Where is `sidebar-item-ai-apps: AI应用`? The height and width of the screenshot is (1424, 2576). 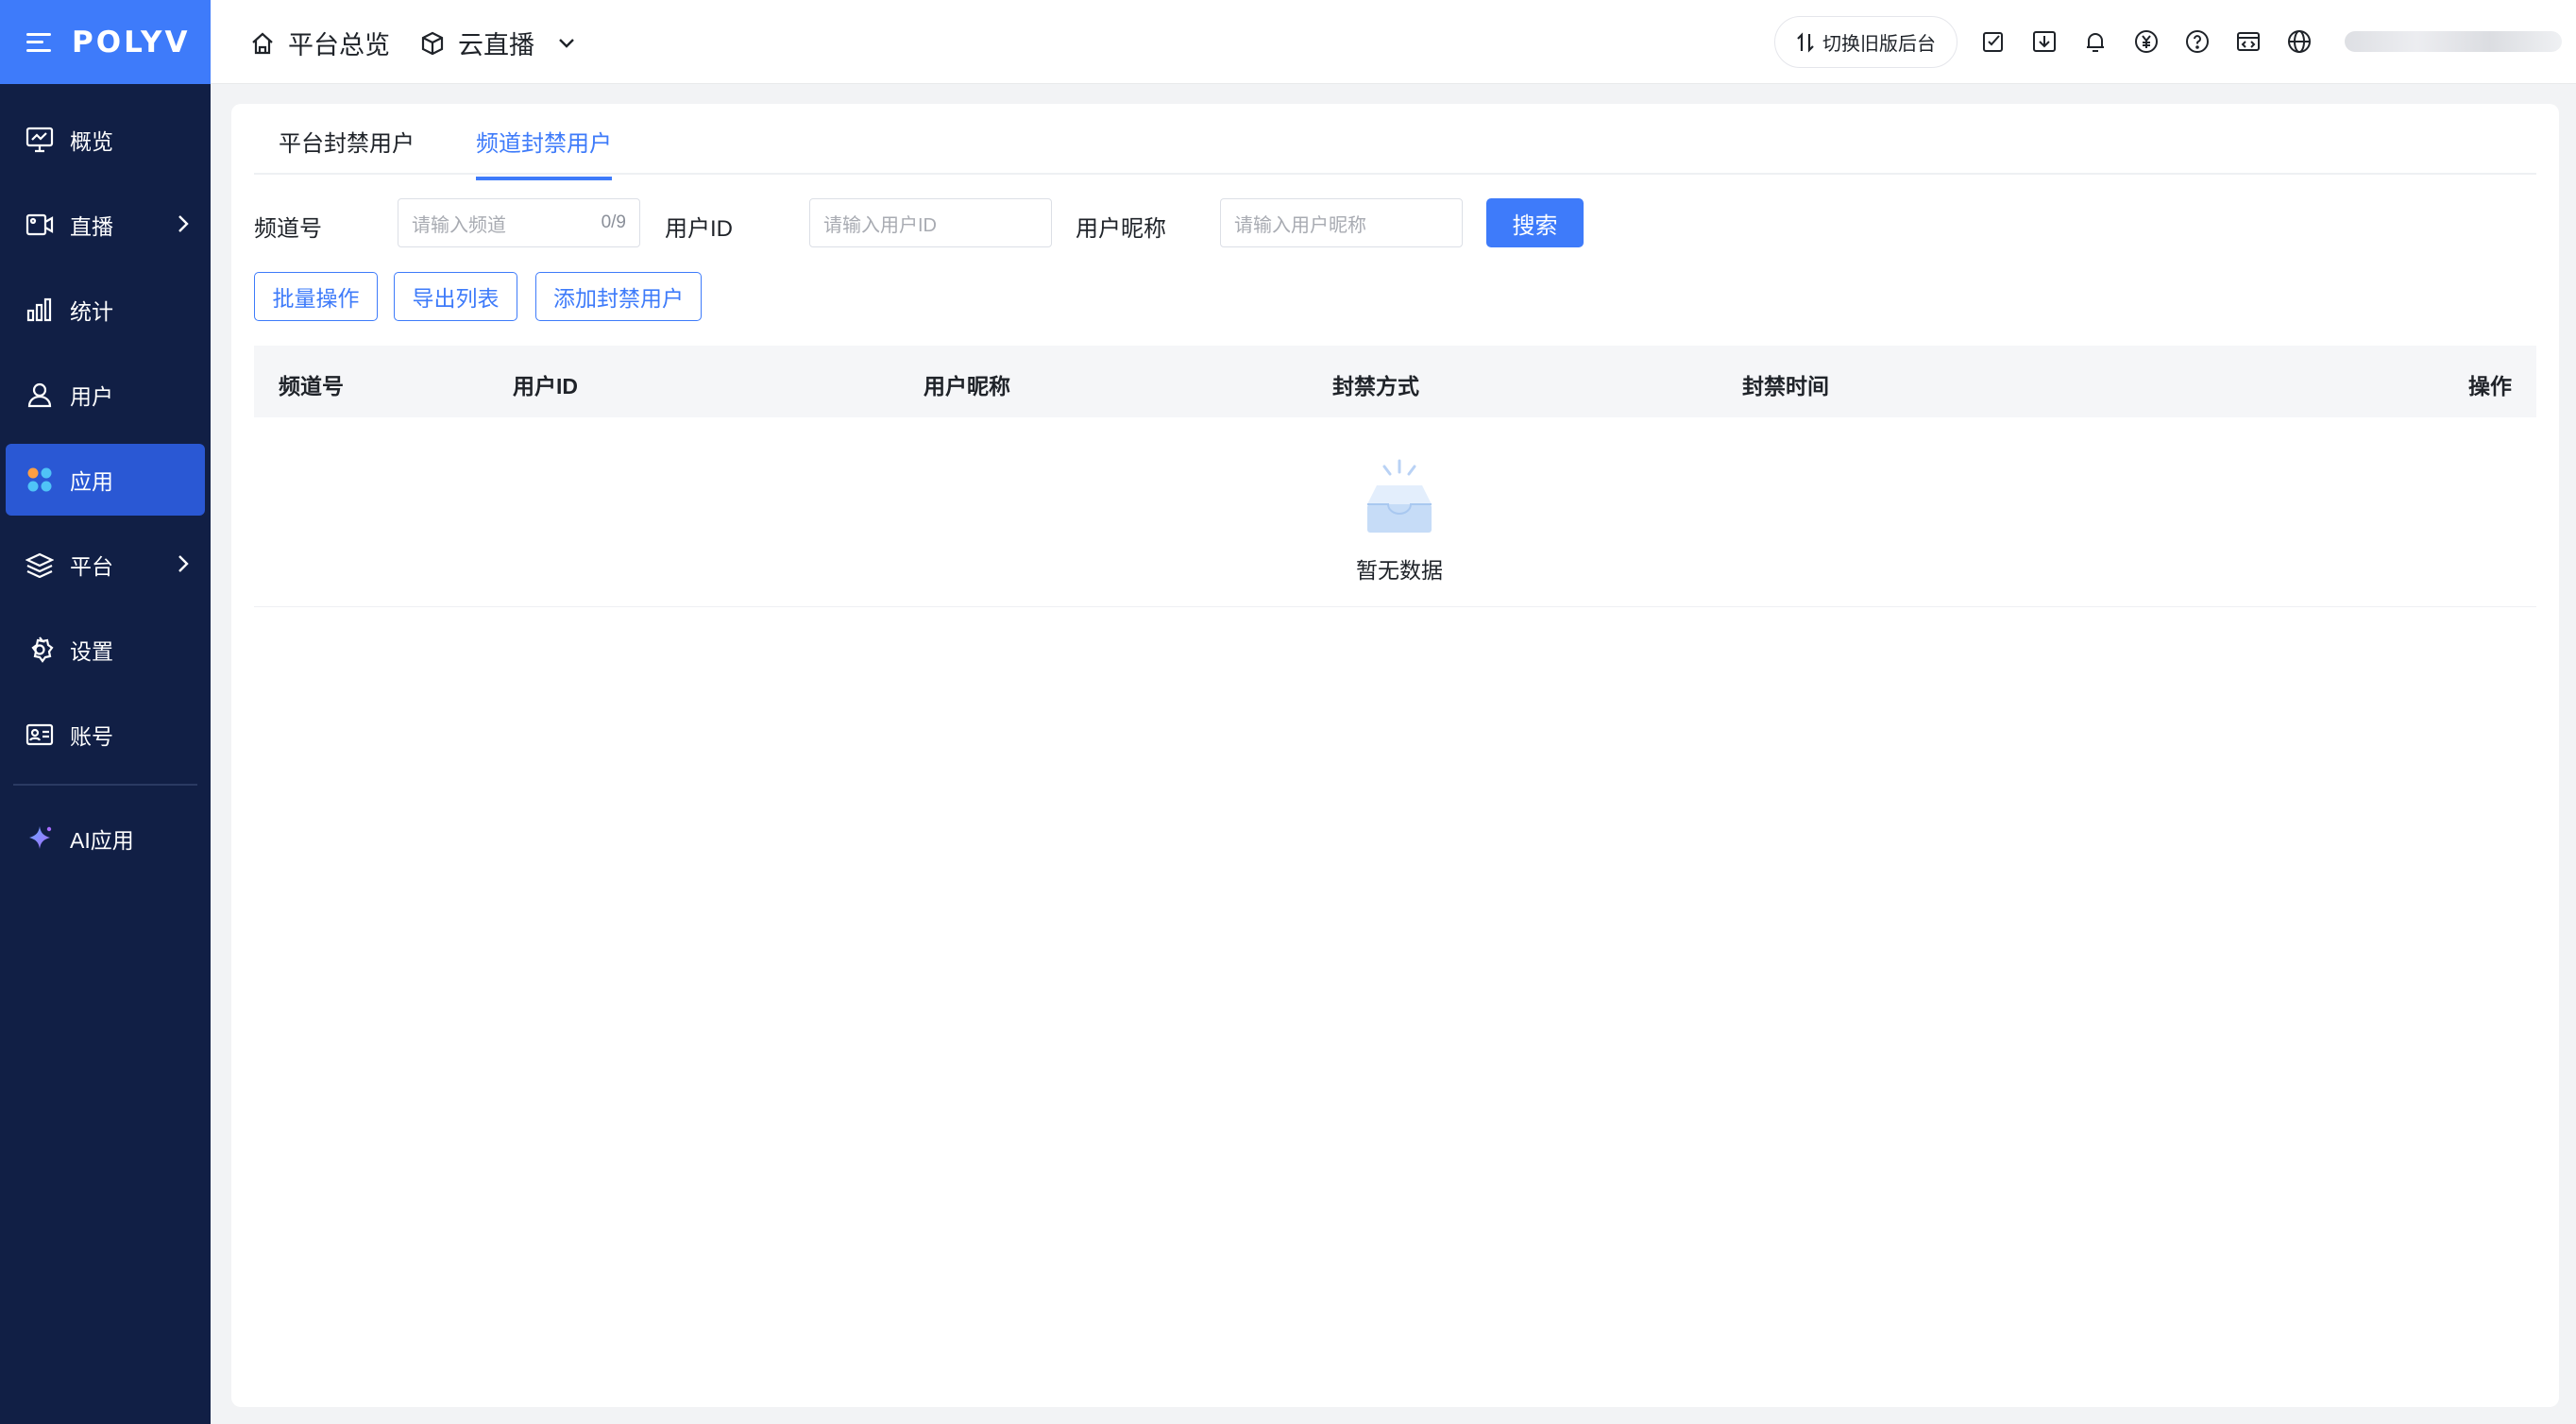
sidebar-item-ai-apps: AI应用 is located at coordinates (105, 838).